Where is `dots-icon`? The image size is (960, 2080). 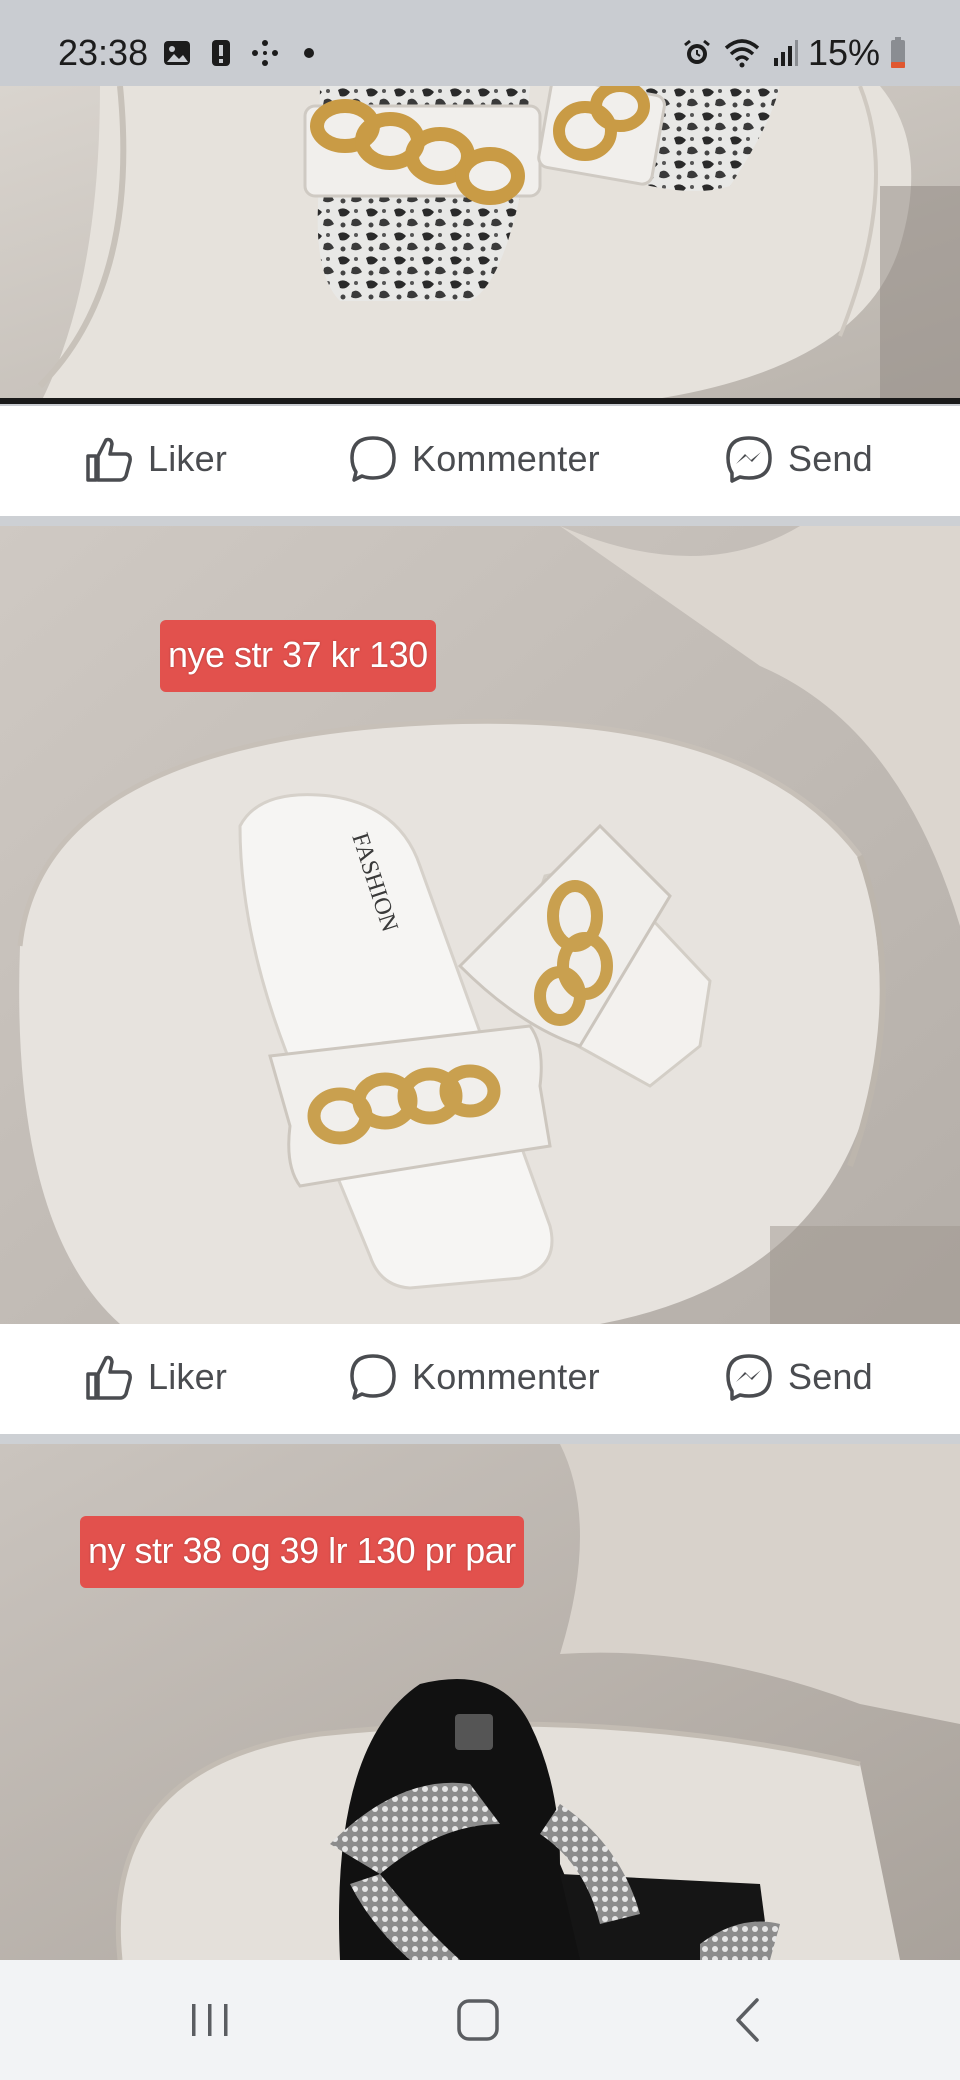 dots-icon is located at coordinates (265, 53).